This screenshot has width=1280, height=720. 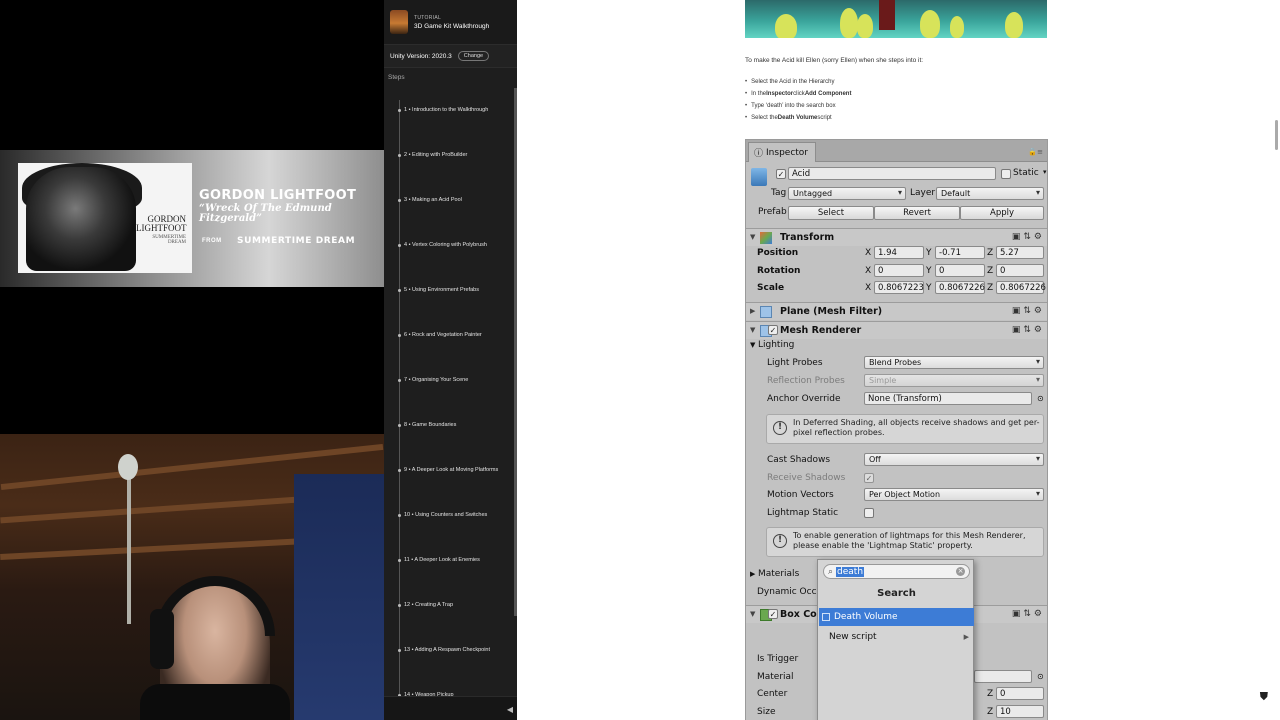 I want to click on step-item: 13 • Adding A Respawn Checkpoint, so click(x=444, y=650).